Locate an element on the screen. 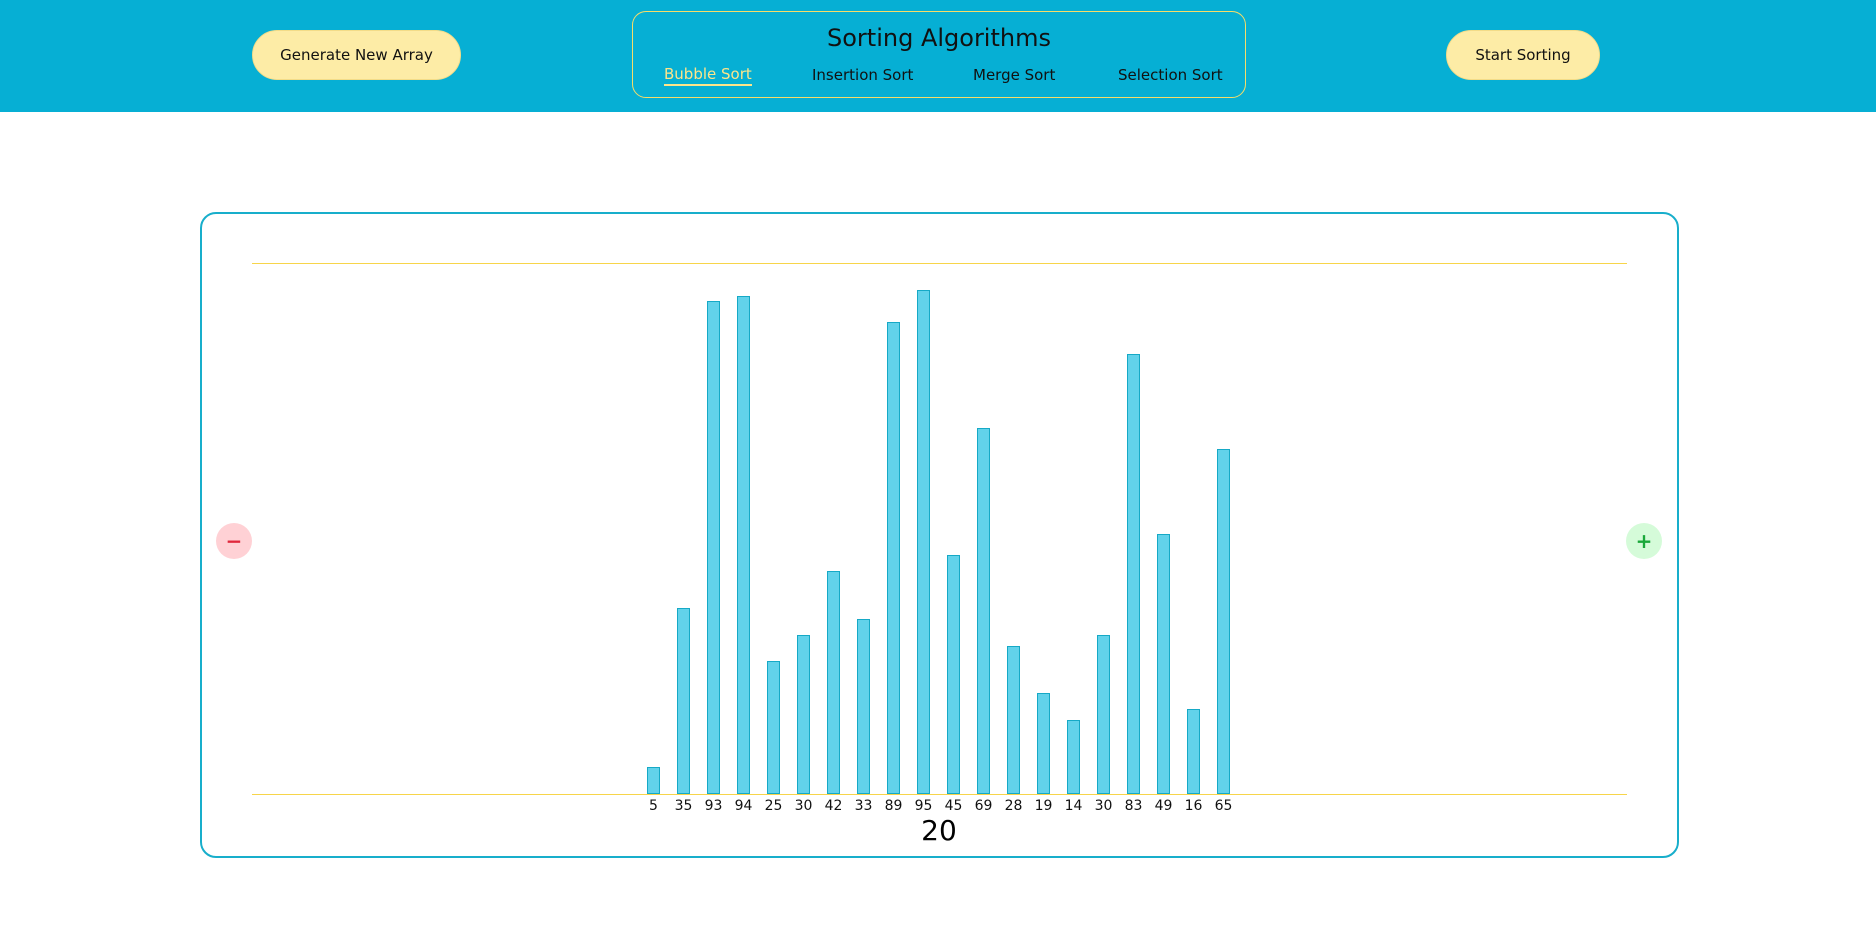  bar-value-label: 45 is located at coordinates (953, 806).